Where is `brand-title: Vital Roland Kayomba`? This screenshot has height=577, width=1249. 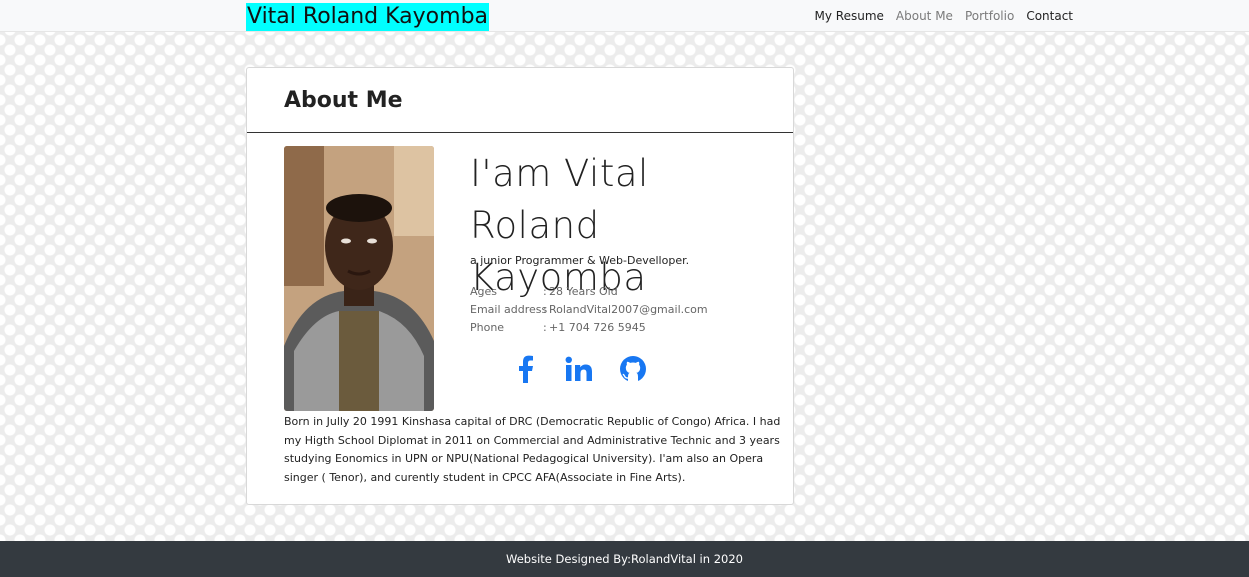
brand-title: Vital Roland Kayomba is located at coordinates (368, 17).